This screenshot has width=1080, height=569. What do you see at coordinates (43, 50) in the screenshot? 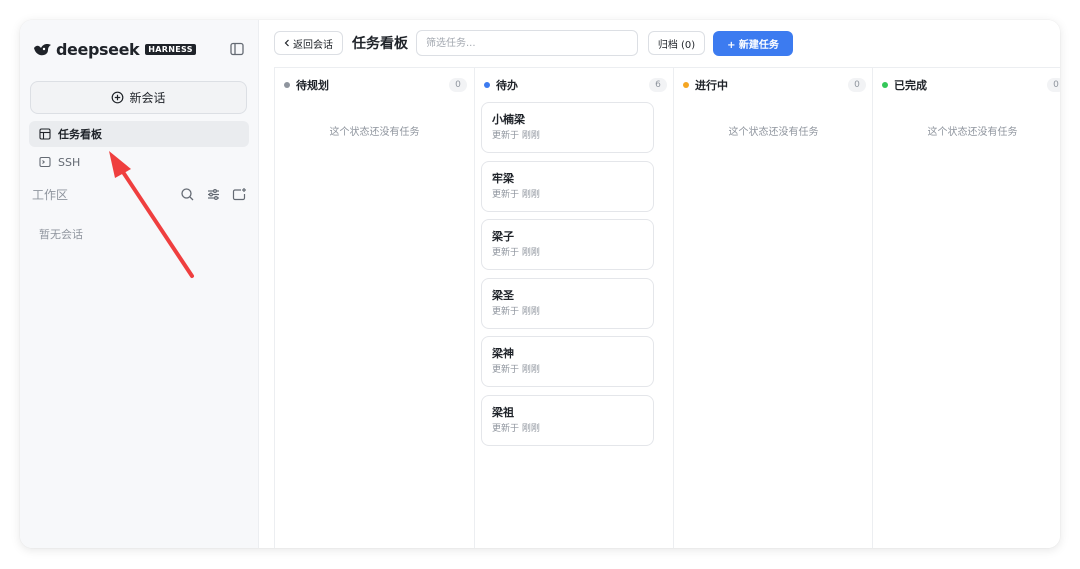
I see `whale-logo-icon` at bounding box center [43, 50].